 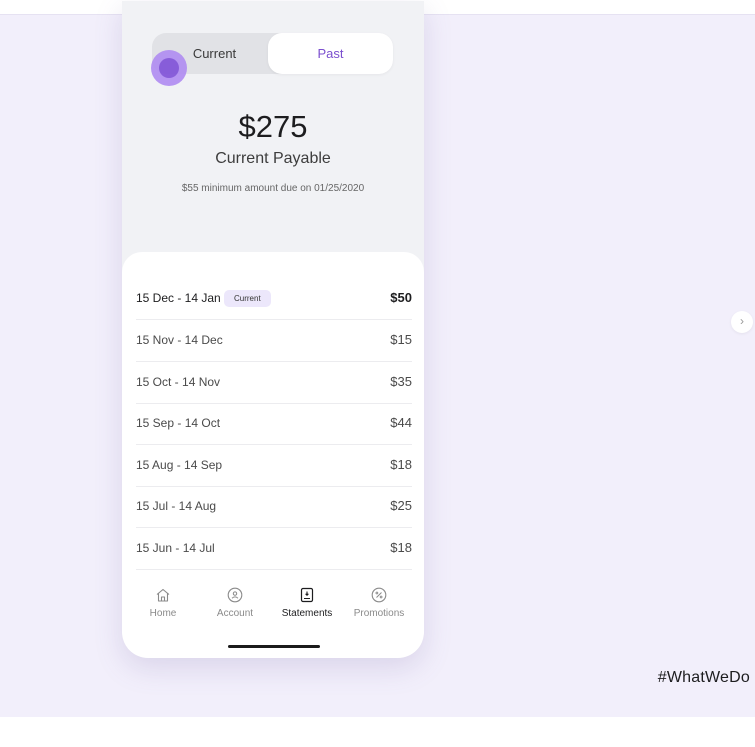 What do you see at coordinates (235, 595) in the screenshot?
I see `account-icon` at bounding box center [235, 595].